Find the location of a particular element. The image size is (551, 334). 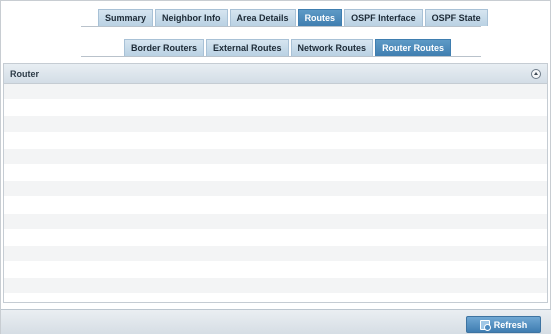

tab-summary: Summary is located at coordinates (126, 17).